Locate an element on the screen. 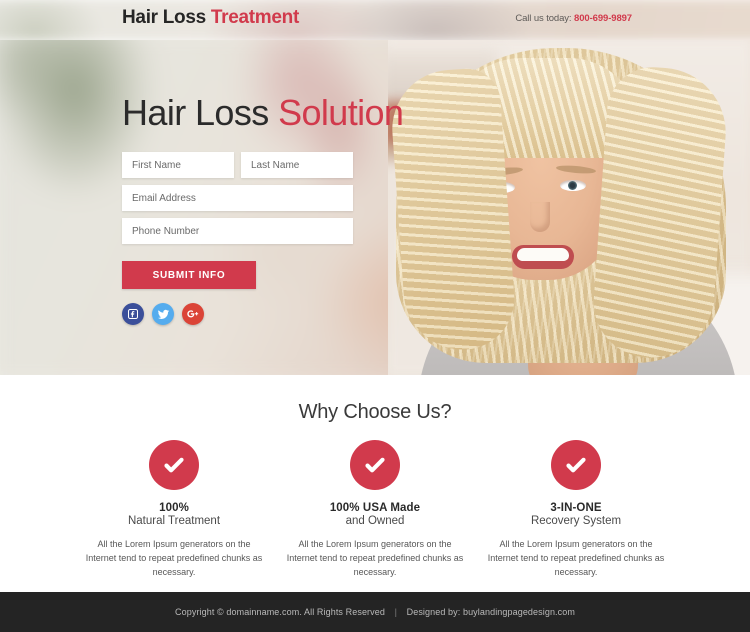  call-us-today: Call us today: 800-699-9897 is located at coordinates (573, 18).